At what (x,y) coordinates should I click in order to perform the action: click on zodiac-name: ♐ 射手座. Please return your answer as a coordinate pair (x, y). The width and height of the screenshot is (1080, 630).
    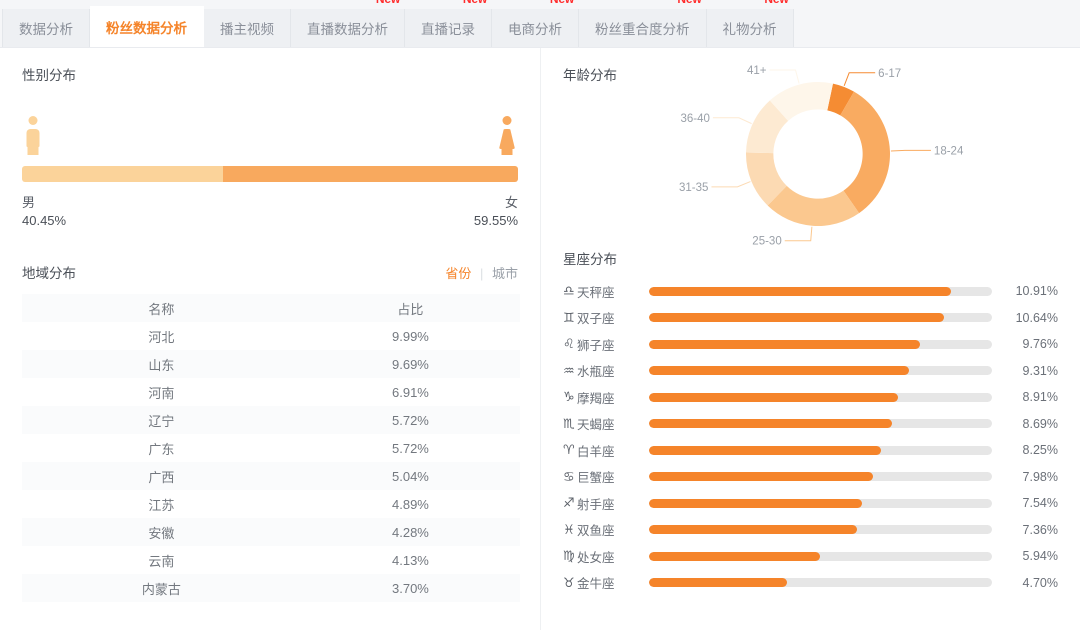
    Looking at the image, I should click on (606, 503).